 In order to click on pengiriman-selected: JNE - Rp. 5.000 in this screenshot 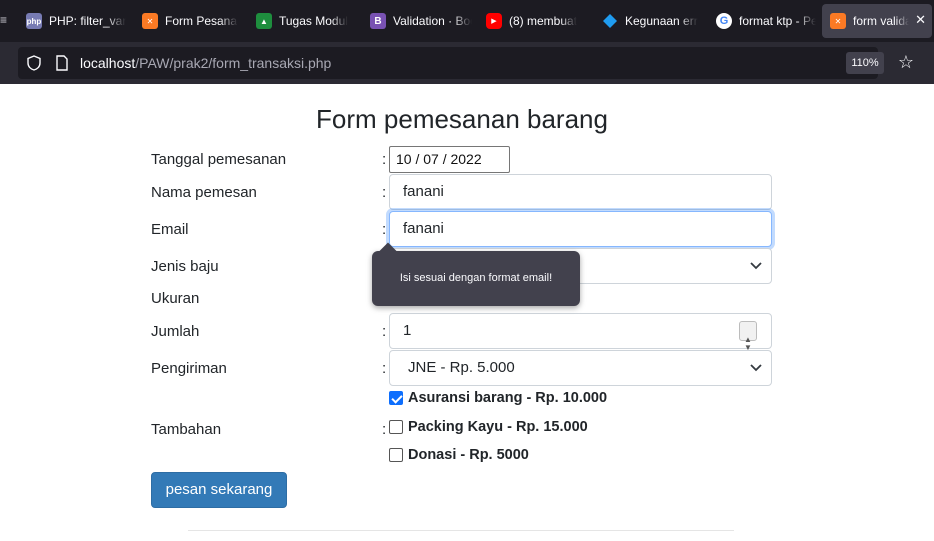, I will do `click(461, 367)`.